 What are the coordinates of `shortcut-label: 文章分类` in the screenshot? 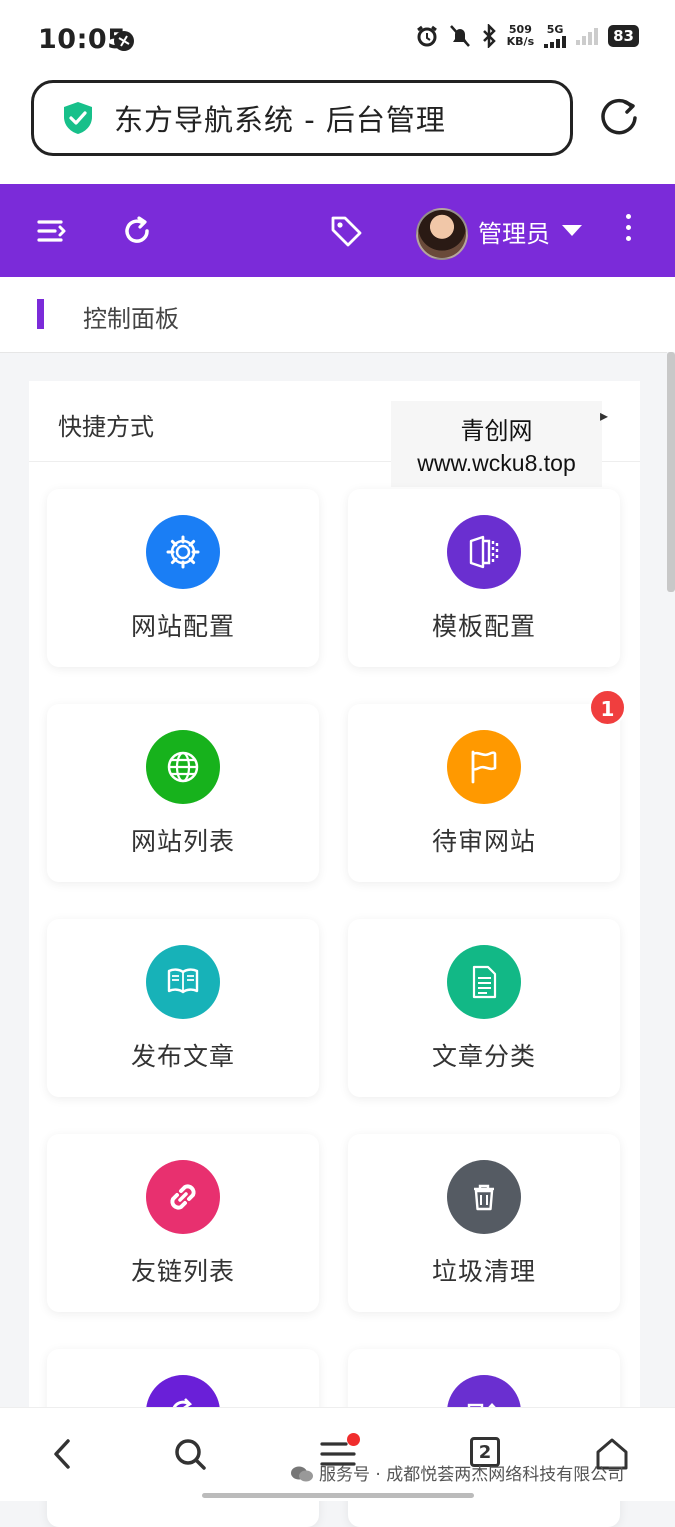 It's located at (483, 1056).